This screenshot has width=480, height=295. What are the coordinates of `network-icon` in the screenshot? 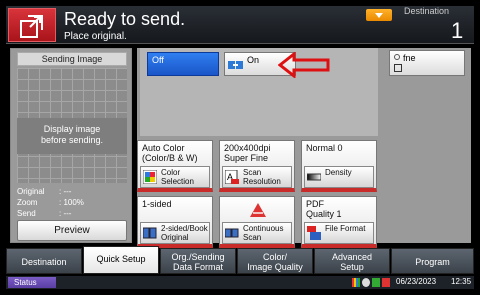 It's located at (366, 282).